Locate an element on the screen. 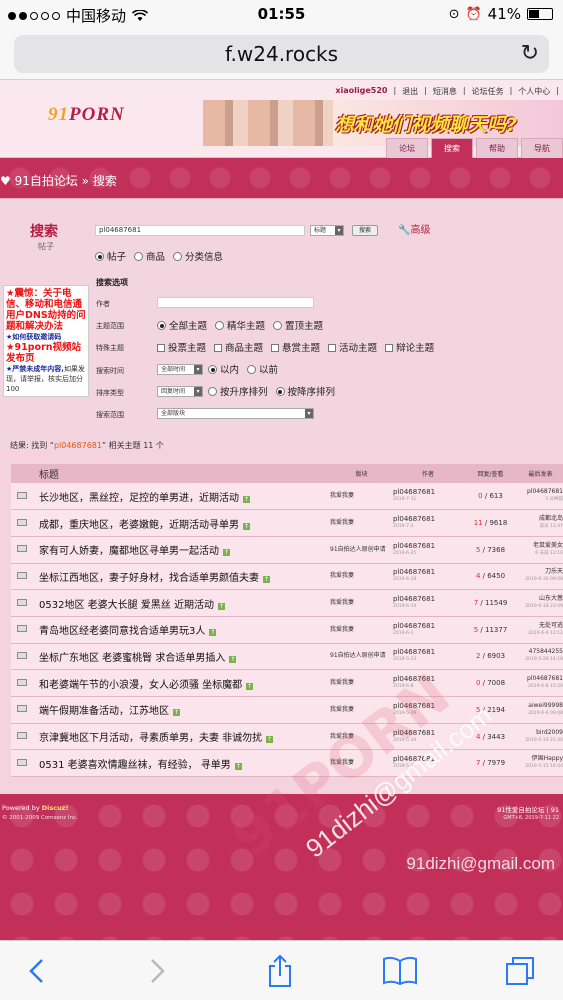 The width and height of the screenshot is (563, 1000). discuz-link: Discuz! is located at coordinates (55, 808).